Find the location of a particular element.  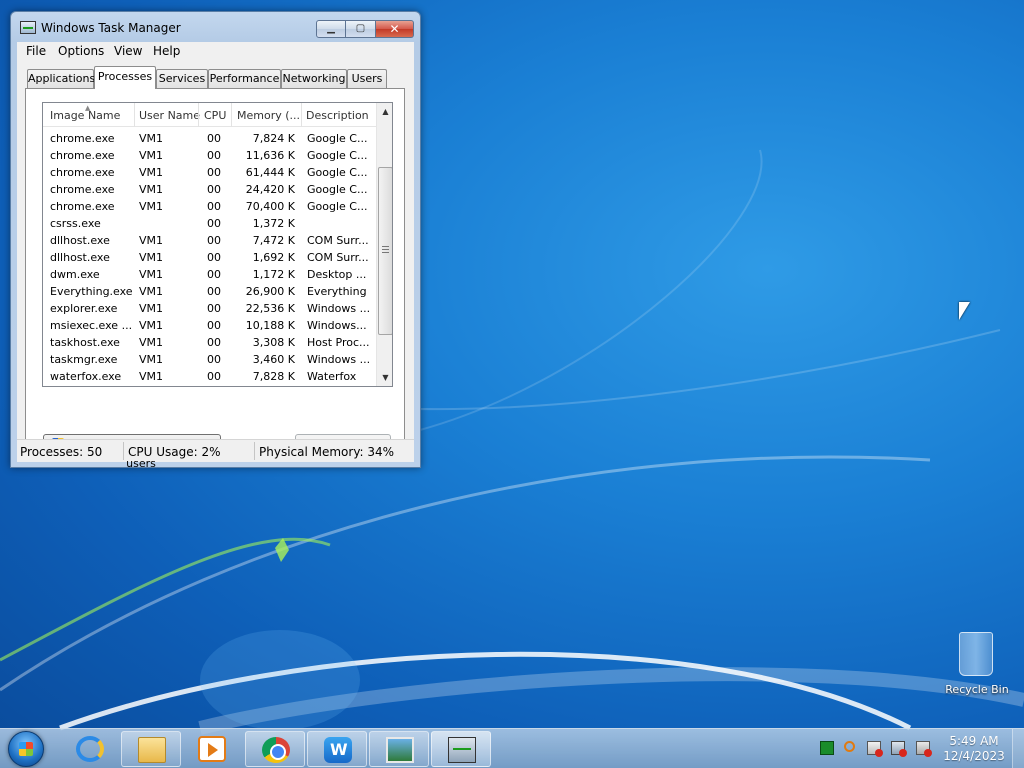

title-bar: Windows Task Manager ▁ ▢ ✕ is located at coordinates (215, 27).